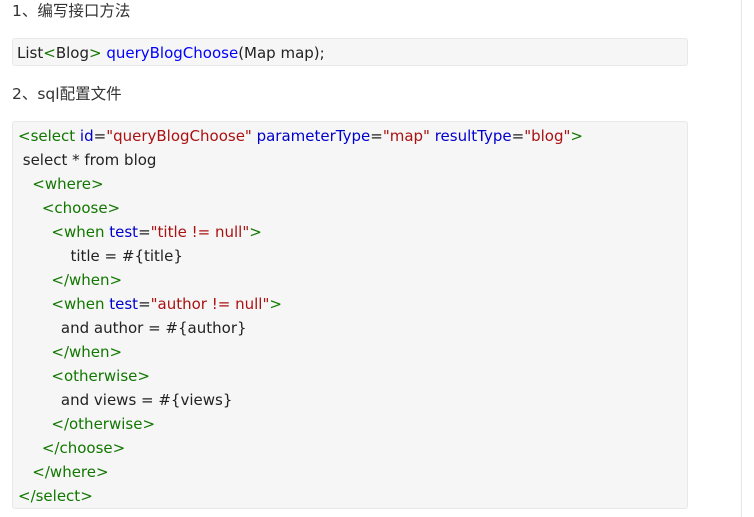 The width and height of the screenshot is (754, 517). Describe the element at coordinates (281, 53) in the screenshot. I see `code-token: (Map map);` at that location.